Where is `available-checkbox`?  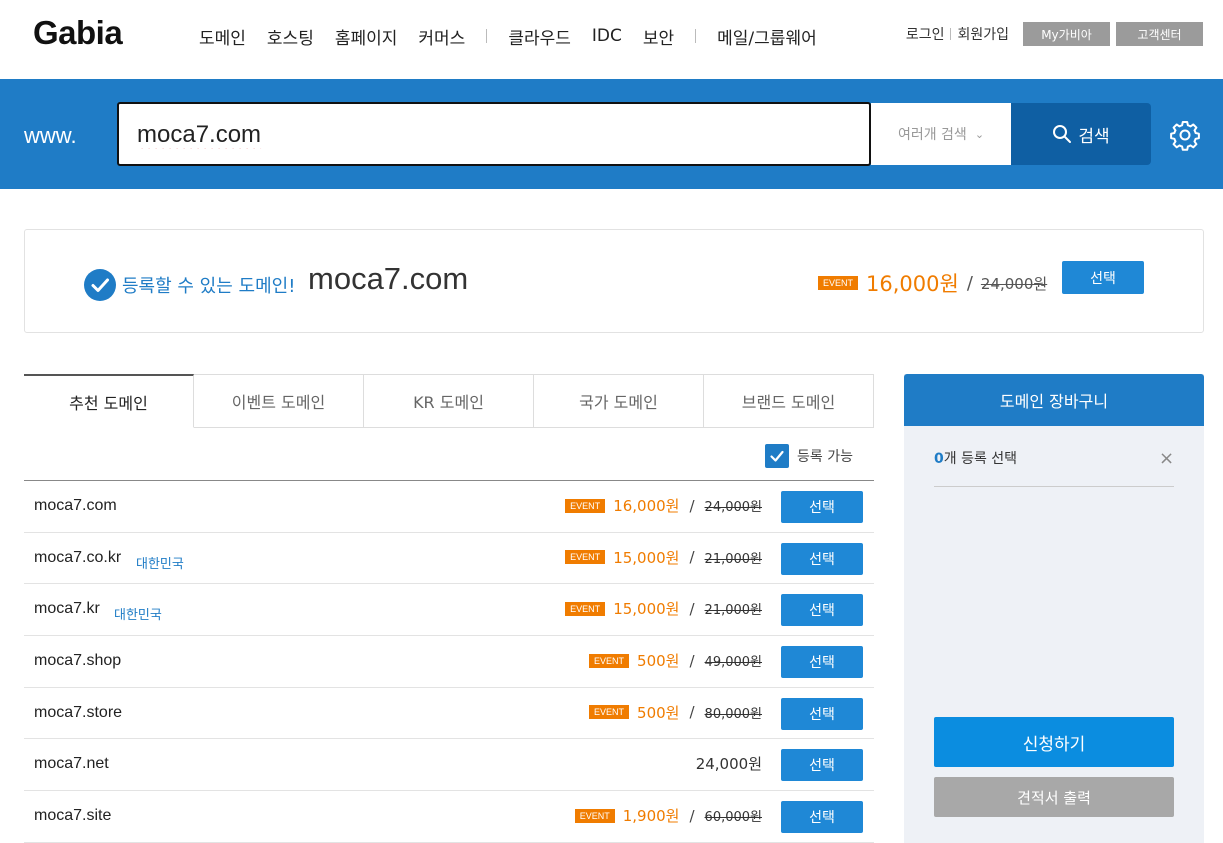 available-checkbox is located at coordinates (777, 456).